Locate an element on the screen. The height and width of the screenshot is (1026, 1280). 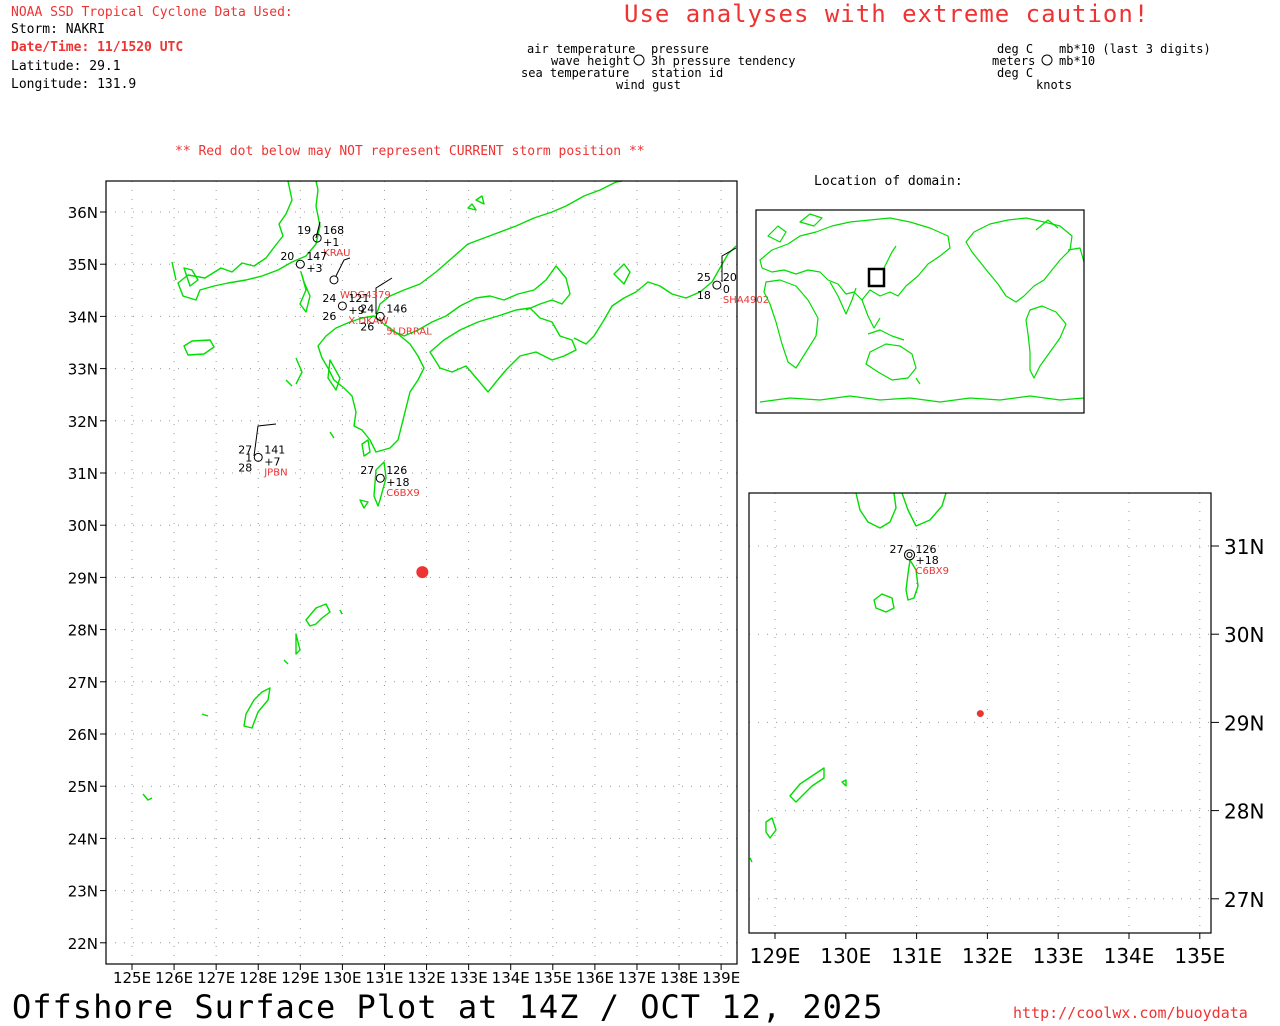
station-pressure: 146 is located at coordinates (396, 308).